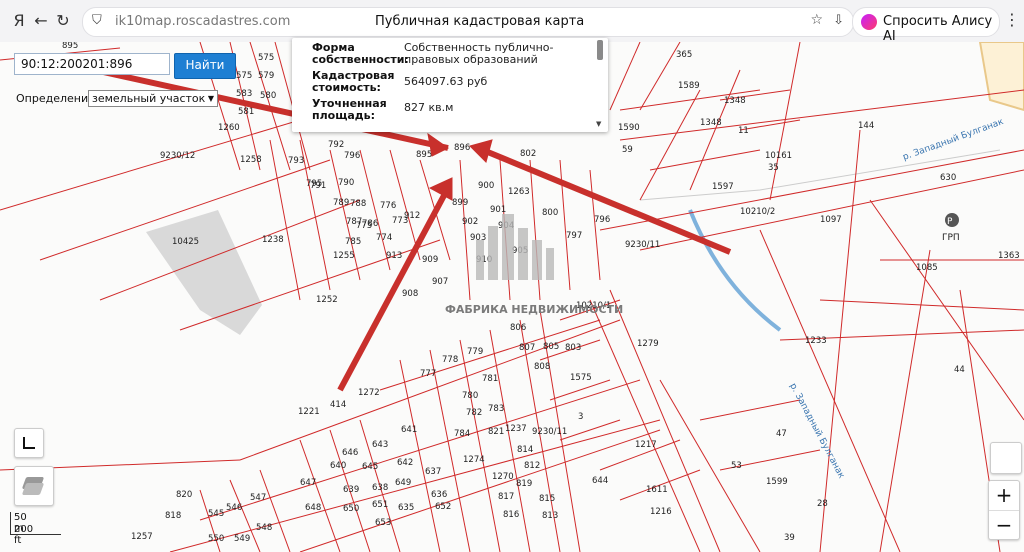 This screenshot has width=1024, height=552. I want to click on parcel-number: 814, so click(525, 450).